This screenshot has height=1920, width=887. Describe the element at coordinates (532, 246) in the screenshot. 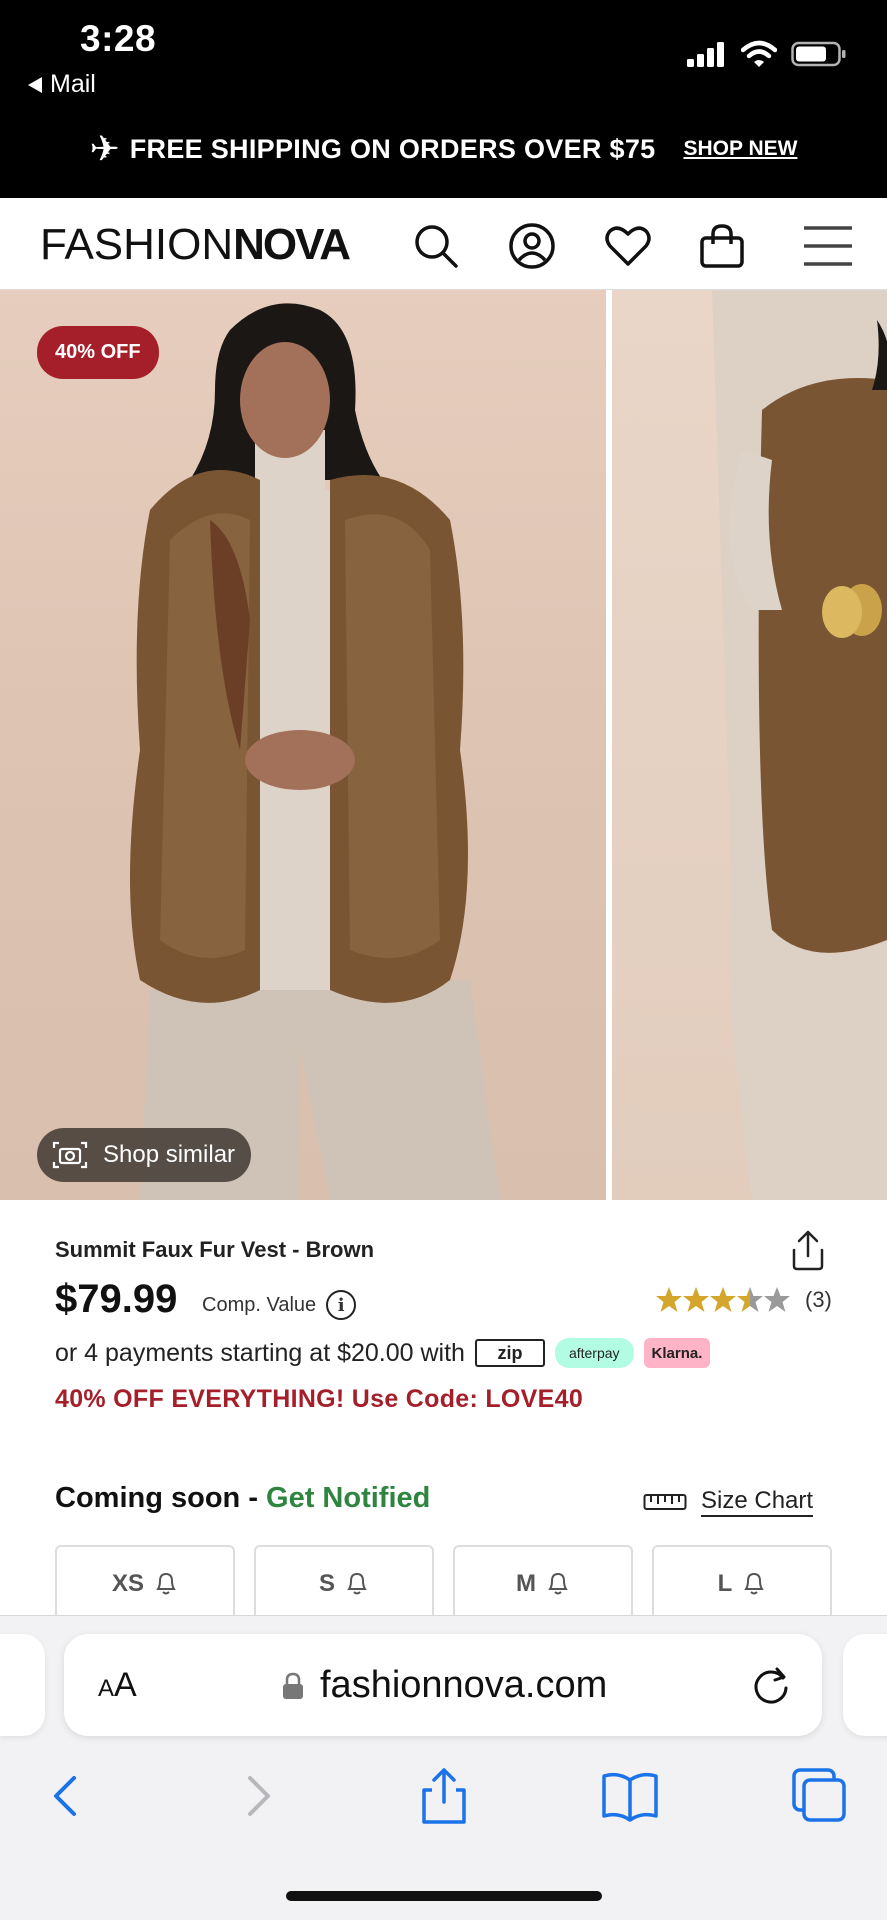

I see `account-icon` at that location.